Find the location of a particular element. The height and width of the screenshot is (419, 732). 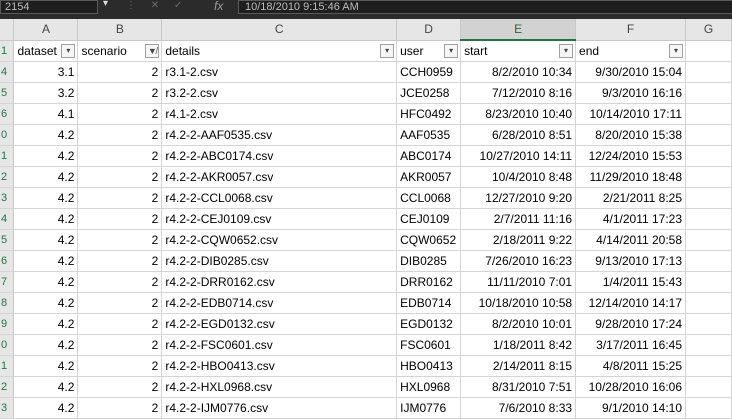

cell-user: AAF0535 is located at coordinates (429, 135).